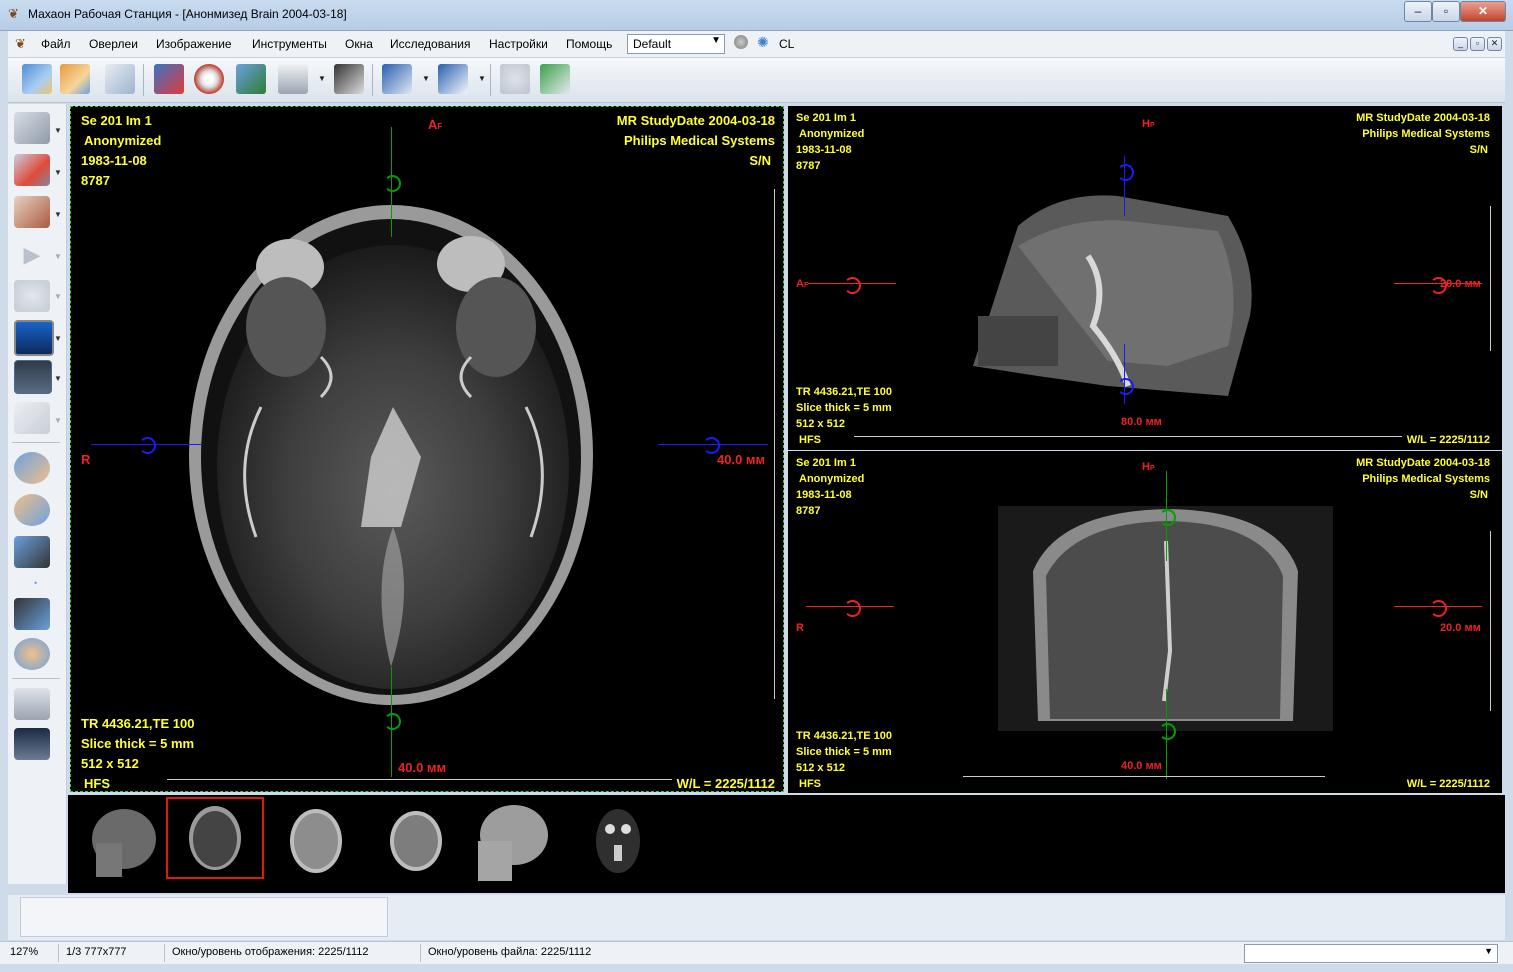  Describe the element at coordinates (32, 296) in the screenshot. I see `3d-tool-icon` at that location.